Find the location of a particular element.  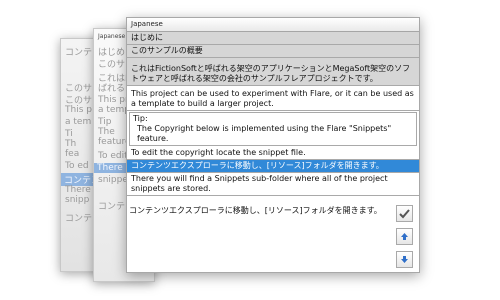

segment-row: はじめに is located at coordinates (273, 38).